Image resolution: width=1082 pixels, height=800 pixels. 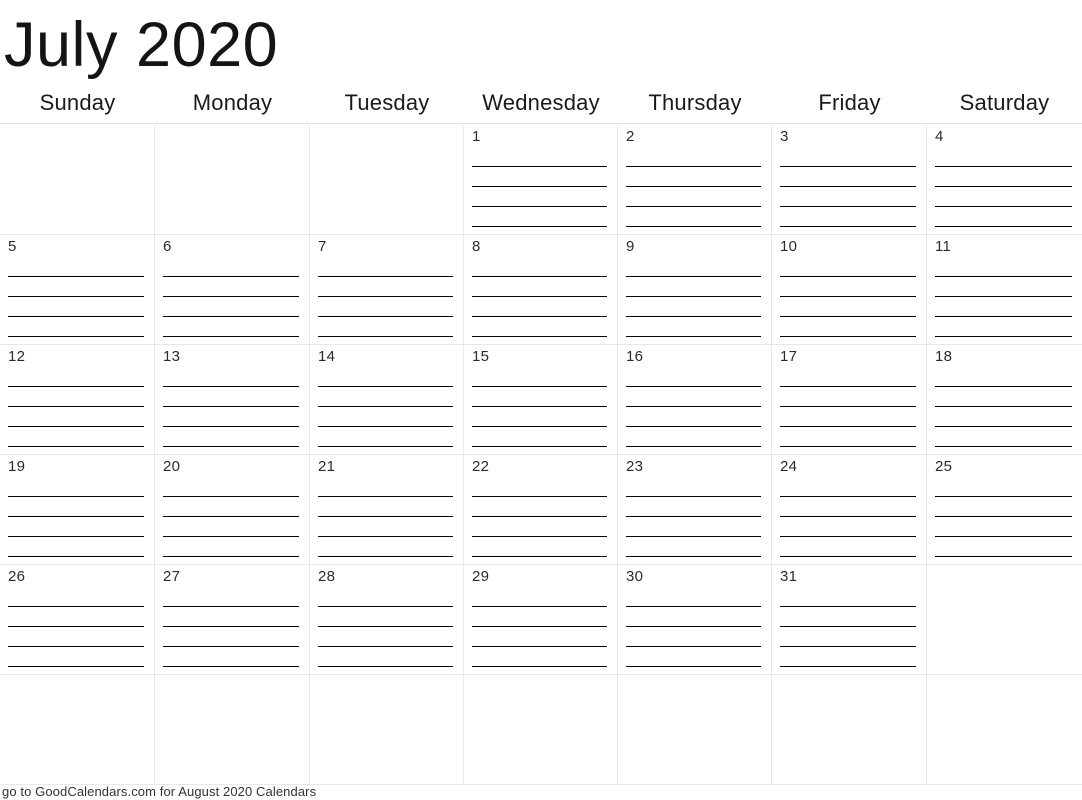 I want to click on day-cell-3: 3, so click(x=849, y=180).